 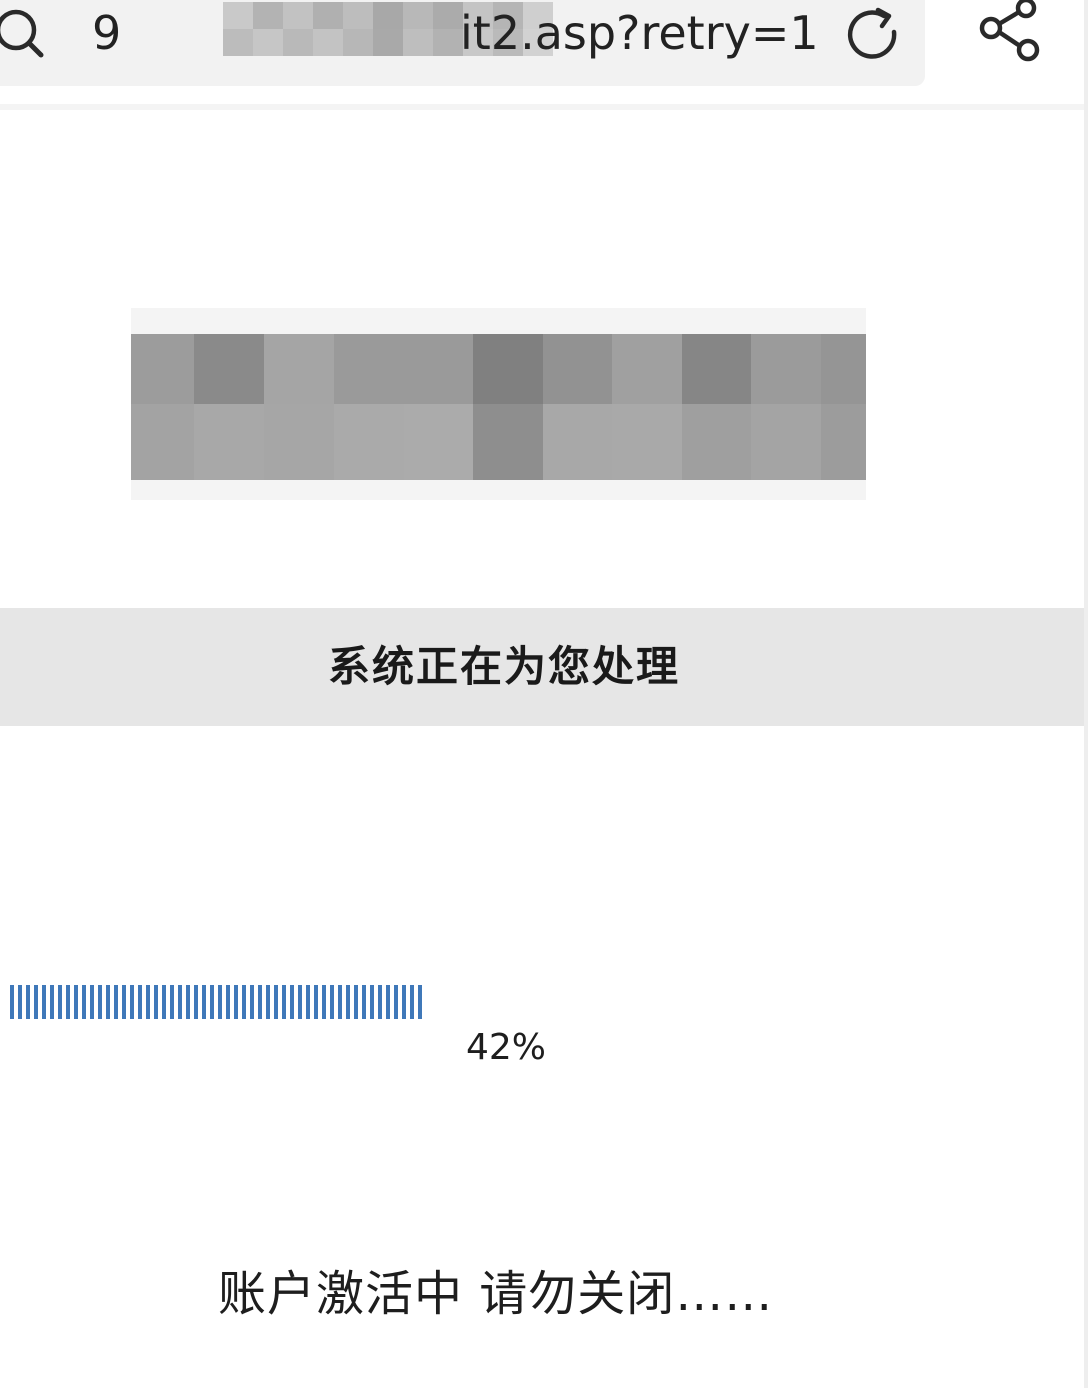 I want to click on redacted-content, so click(x=498, y=404).